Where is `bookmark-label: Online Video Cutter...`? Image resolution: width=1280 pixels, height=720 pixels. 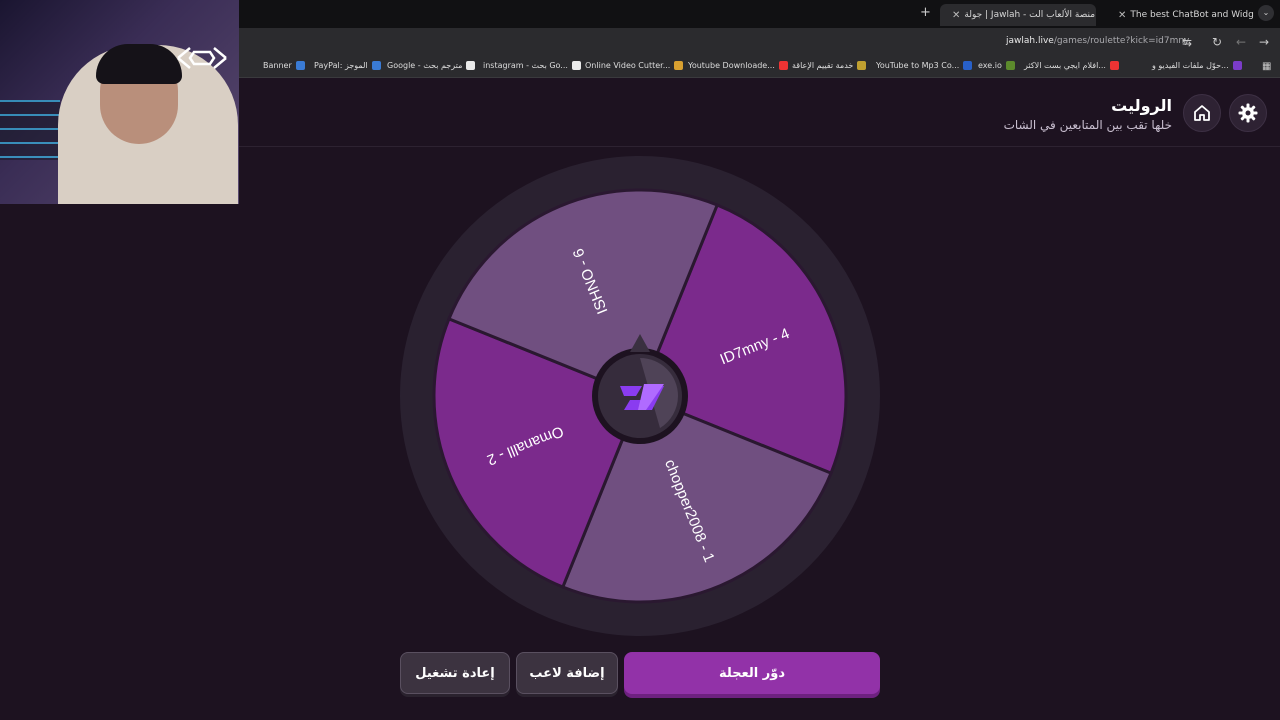 bookmark-label: Online Video Cutter... is located at coordinates (628, 65).